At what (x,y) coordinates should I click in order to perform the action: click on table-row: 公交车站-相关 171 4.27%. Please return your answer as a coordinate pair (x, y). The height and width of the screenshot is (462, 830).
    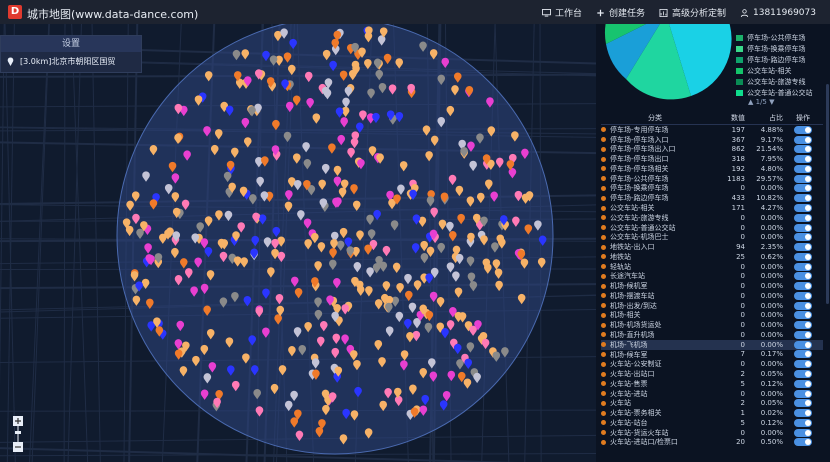
    Looking at the image, I should click on (712, 208).